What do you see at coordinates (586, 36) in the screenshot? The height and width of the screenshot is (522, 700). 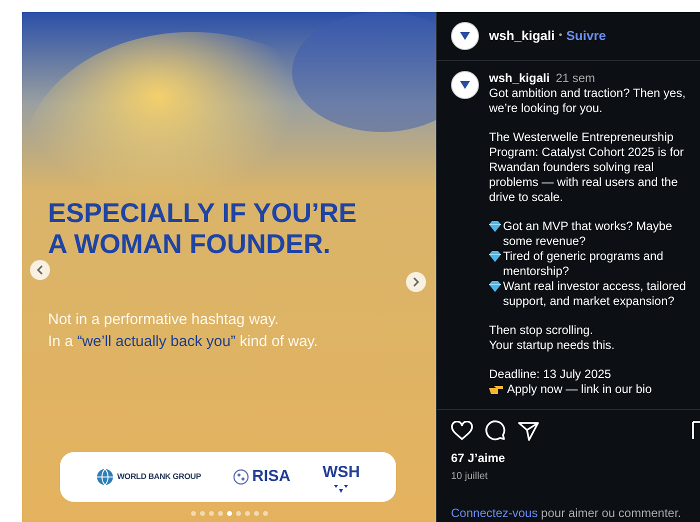 I see `follow-link: Suivre` at bounding box center [586, 36].